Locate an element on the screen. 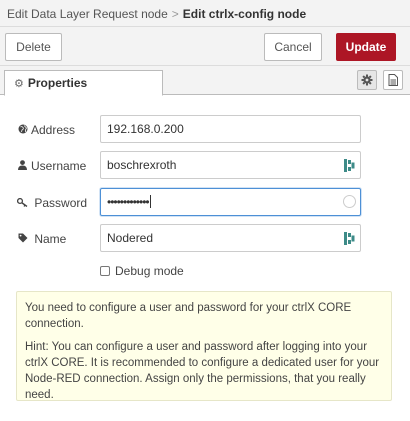 The image size is (410, 421). address-field: 192.168.0.200 is located at coordinates (230, 129).